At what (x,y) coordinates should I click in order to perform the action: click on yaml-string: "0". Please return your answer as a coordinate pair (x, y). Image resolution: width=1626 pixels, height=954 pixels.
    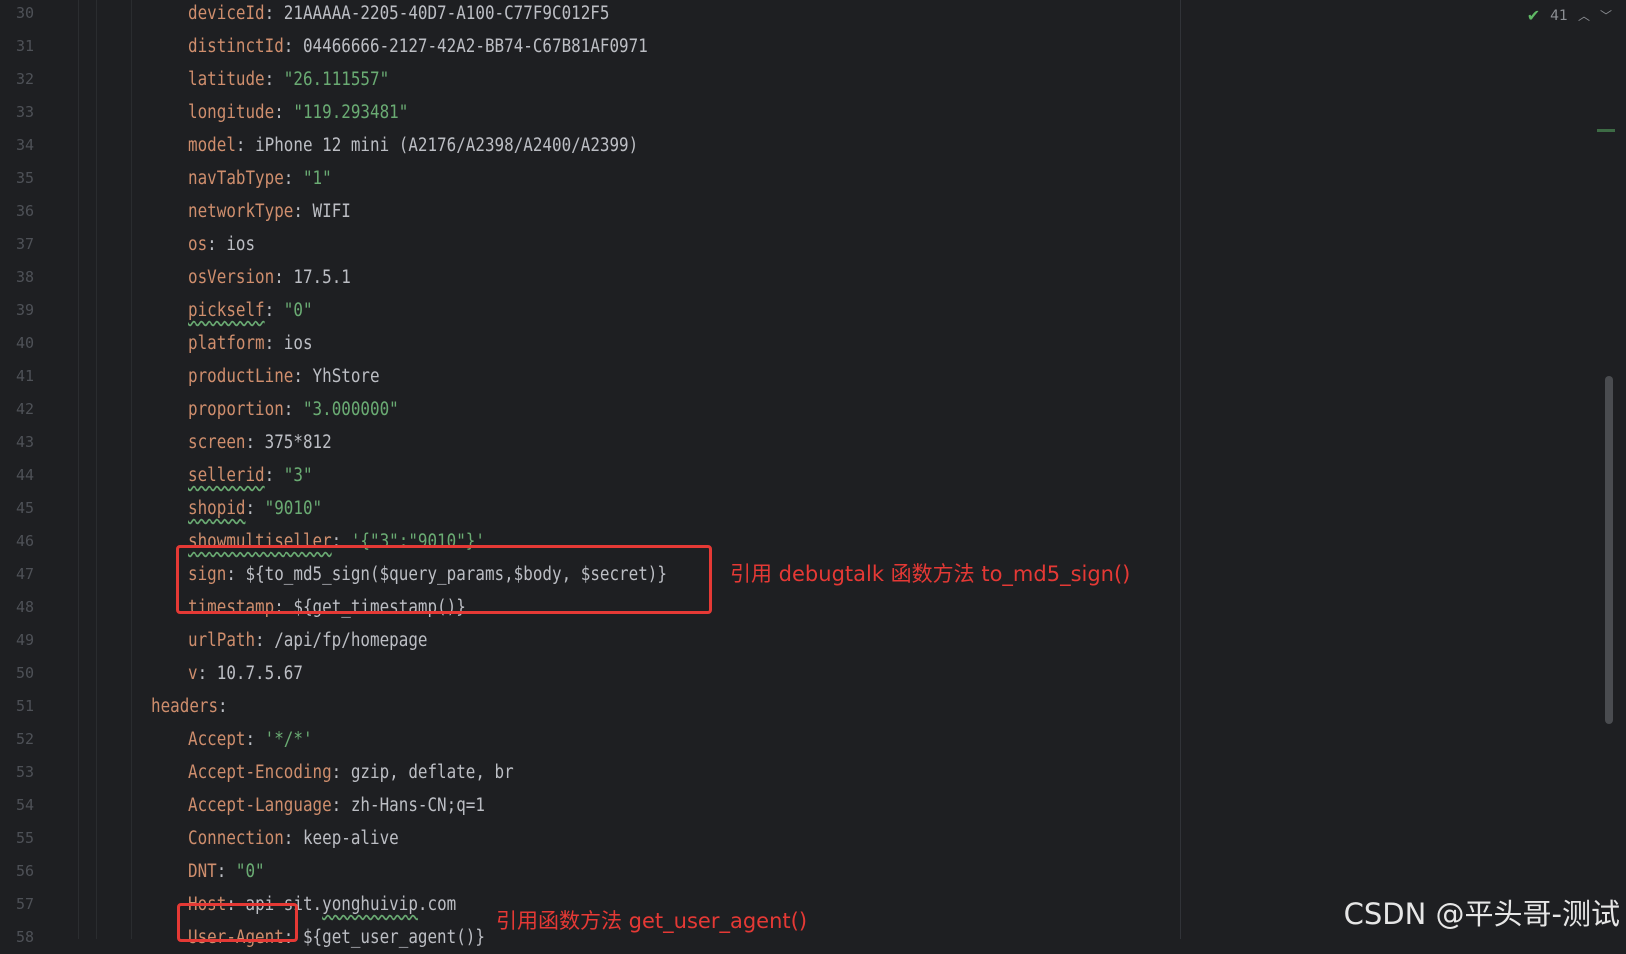
    Looking at the image, I should click on (250, 871).